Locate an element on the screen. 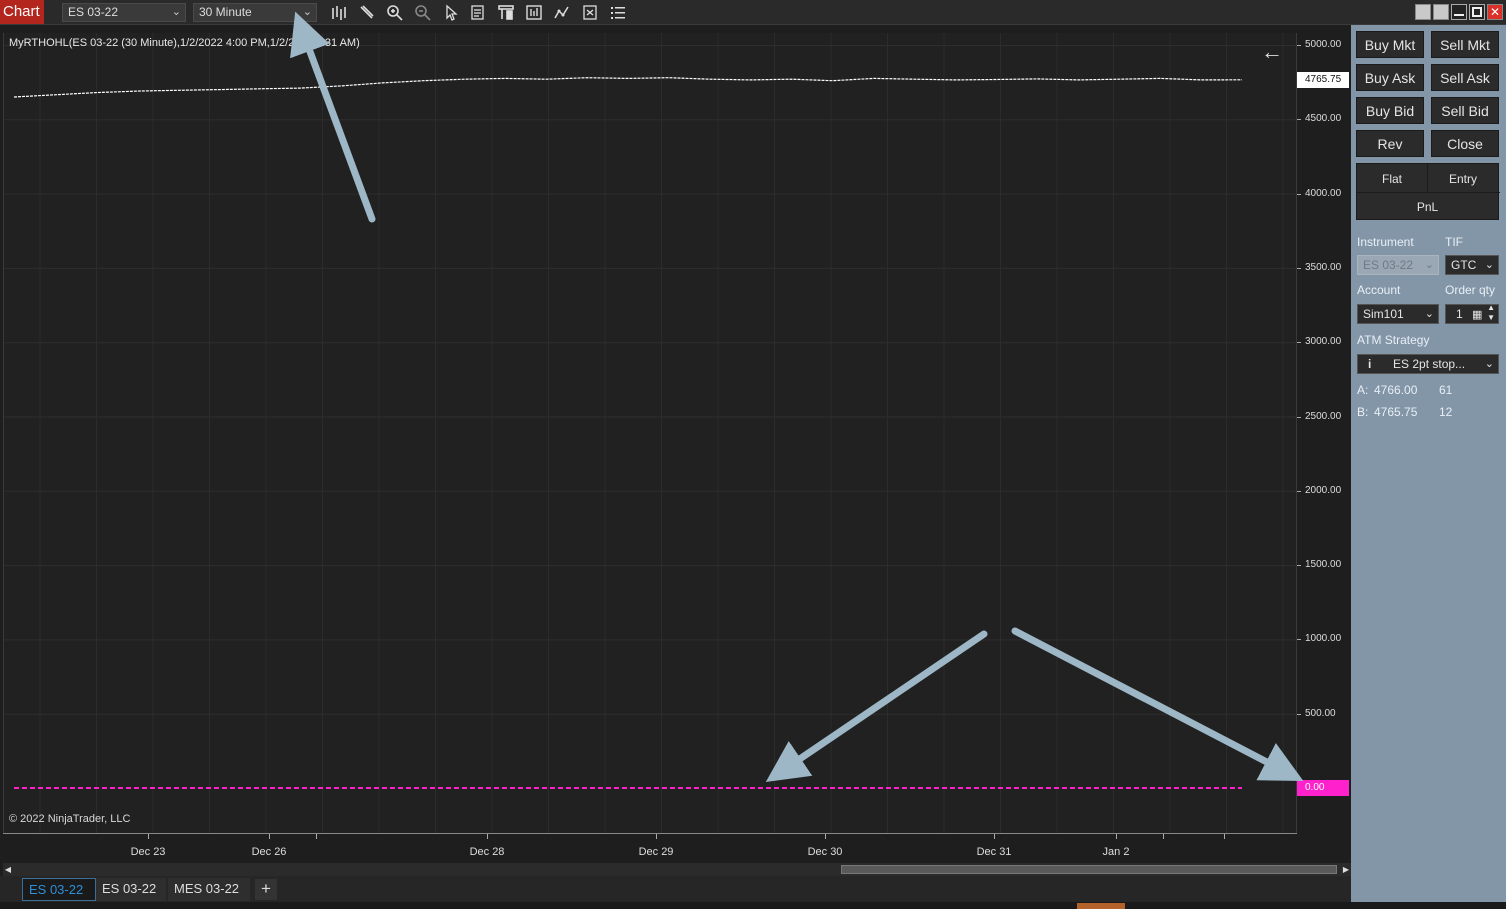 The width and height of the screenshot is (1506, 909). position-summary: Flat Entry PnL is located at coordinates (1428, 191).